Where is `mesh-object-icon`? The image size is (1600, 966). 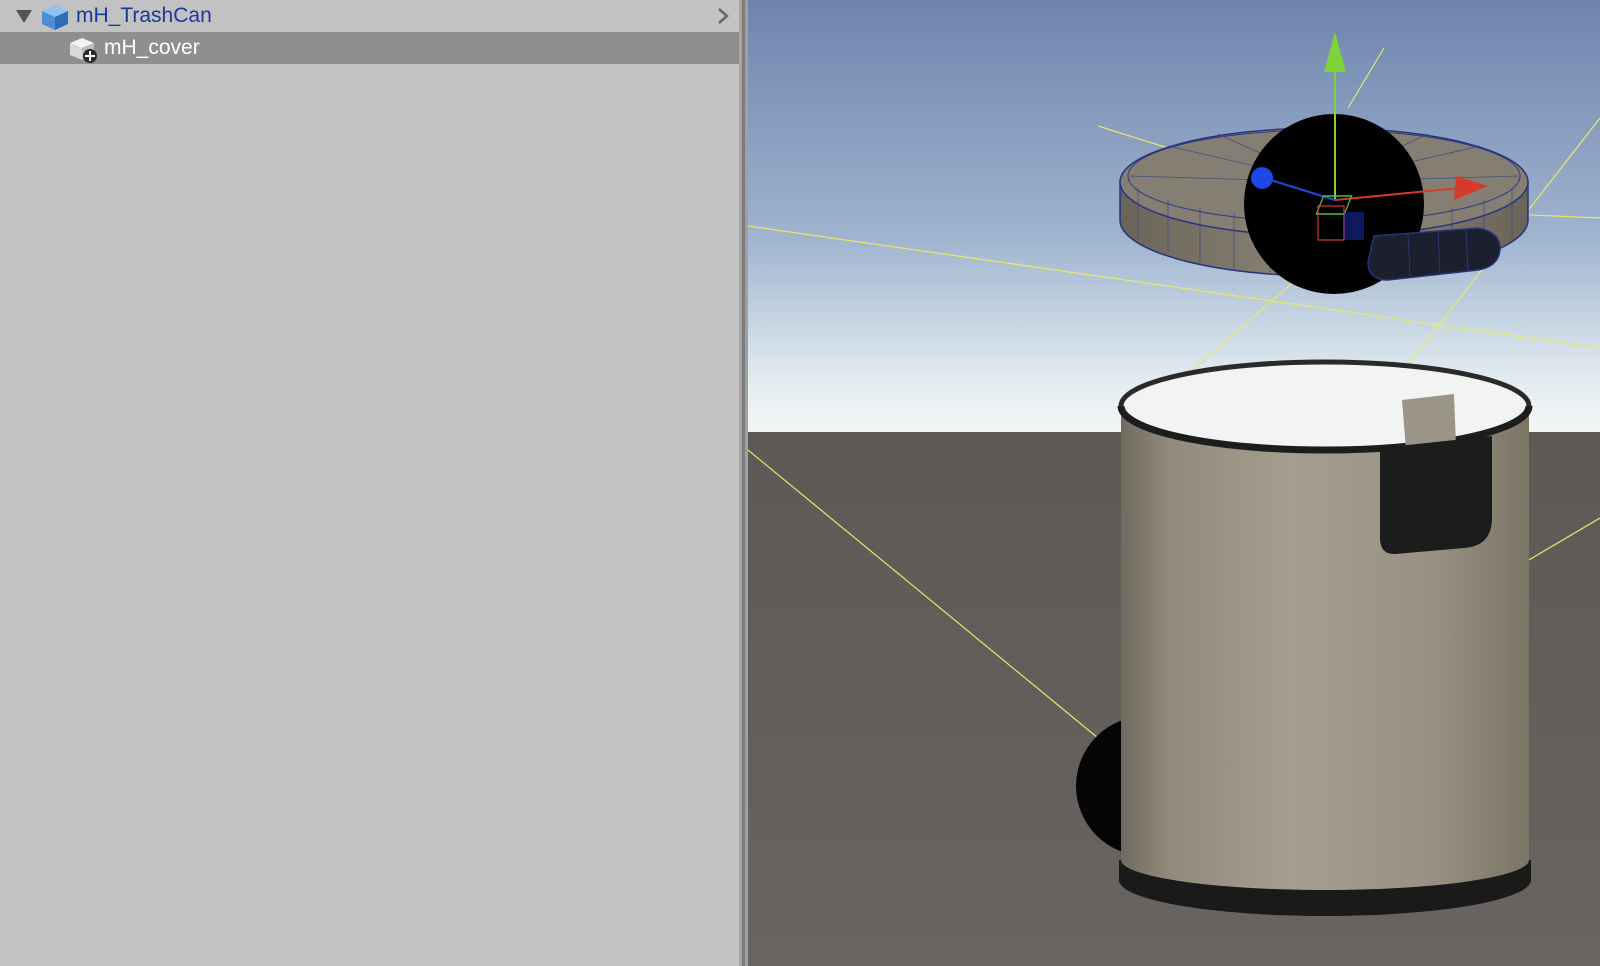 mesh-object-icon is located at coordinates (83, 50).